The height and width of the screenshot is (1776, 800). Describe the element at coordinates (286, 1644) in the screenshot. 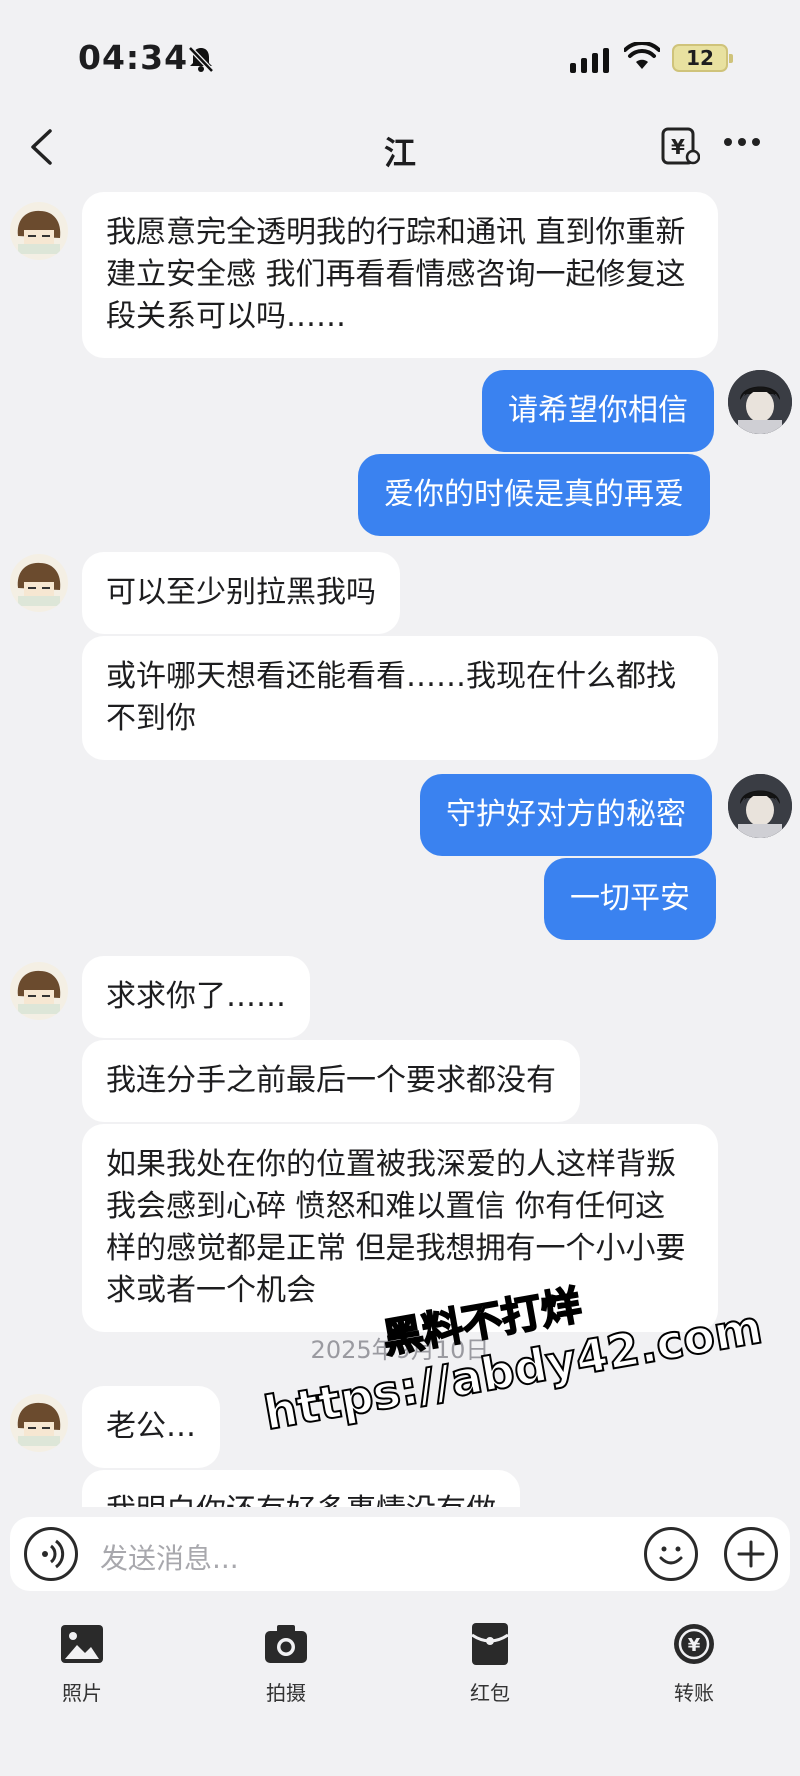

I see `camera-icon` at that location.